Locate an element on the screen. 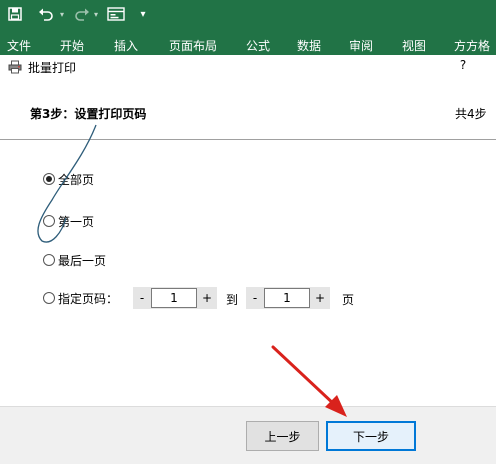 The height and width of the screenshot is (464, 496). option-first-page: 第一页 is located at coordinates (68, 221).